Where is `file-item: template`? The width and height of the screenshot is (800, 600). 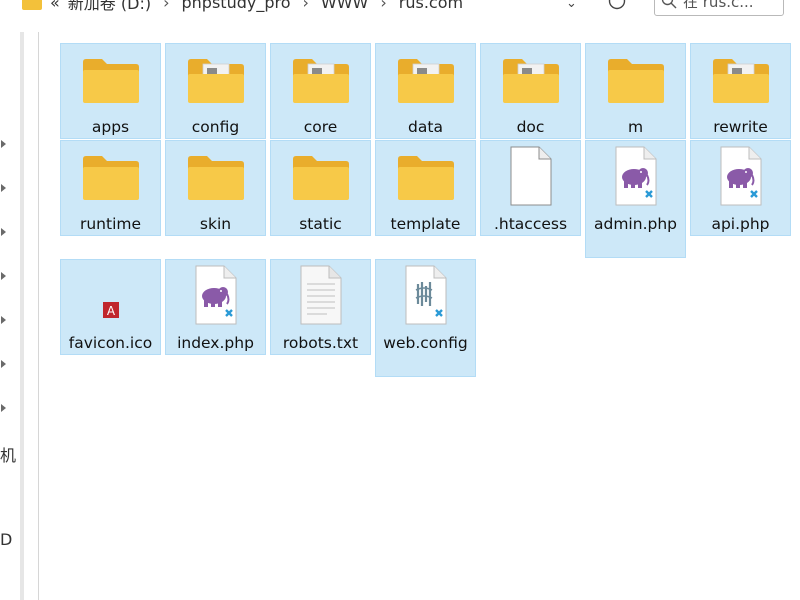 file-item: template is located at coordinates (425, 188).